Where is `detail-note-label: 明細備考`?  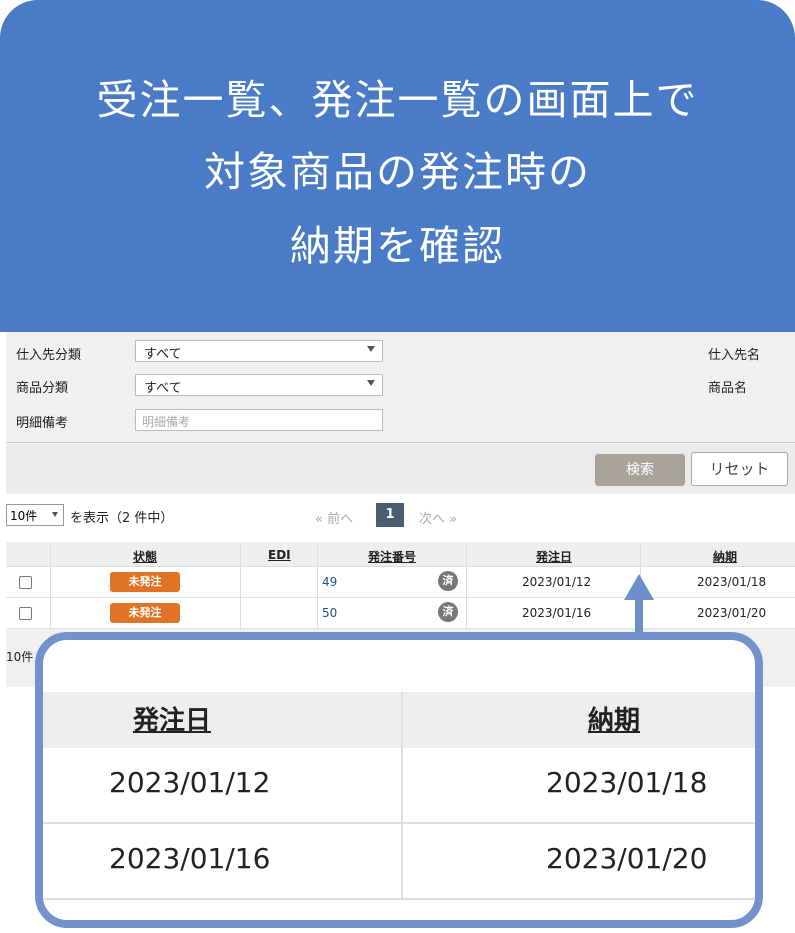
detail-note-label: 明細備考 is located at coordinates (42, 423).